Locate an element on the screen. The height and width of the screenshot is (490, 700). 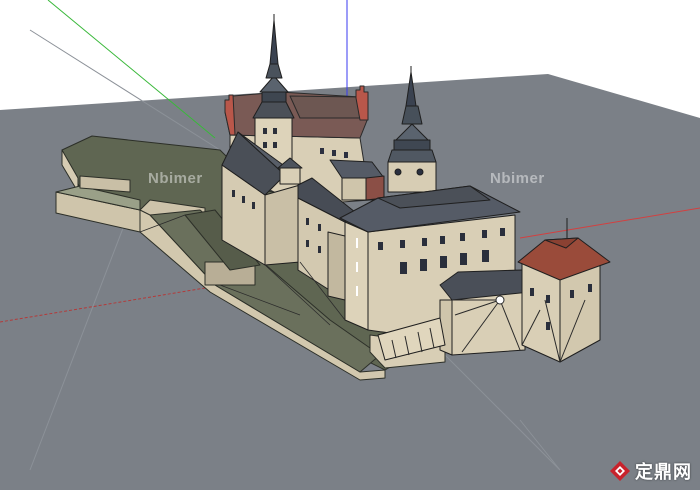
brand-text: 定鼎网 is located at coordinates (663, 472).